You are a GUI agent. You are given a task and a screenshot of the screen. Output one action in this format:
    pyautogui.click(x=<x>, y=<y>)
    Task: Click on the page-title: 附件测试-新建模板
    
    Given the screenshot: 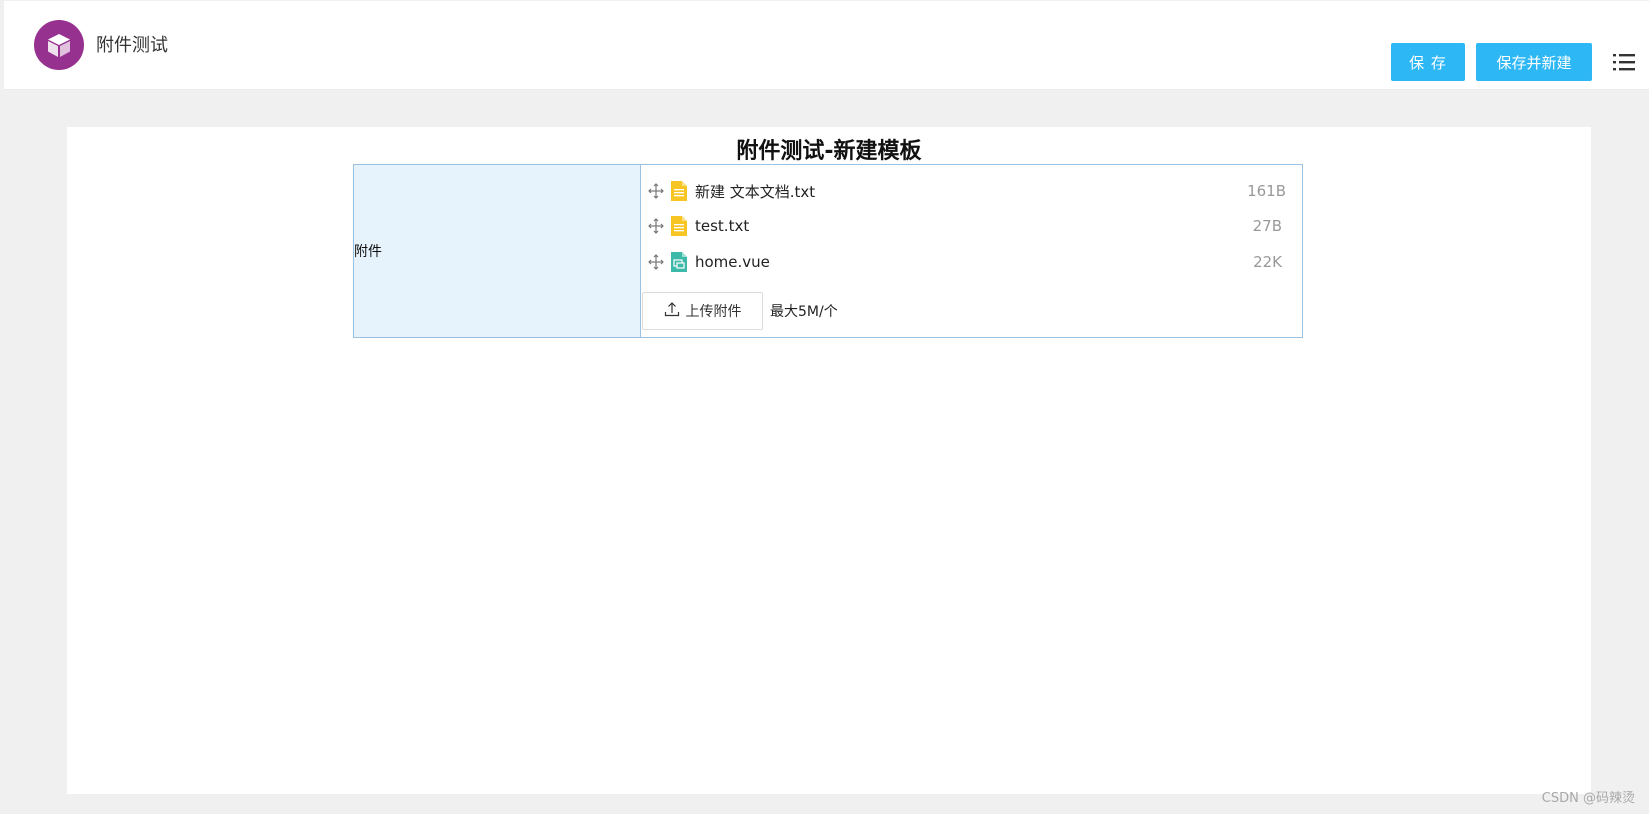 What is the action you would take?
    pyautogui.click(x=829, y=151)
    